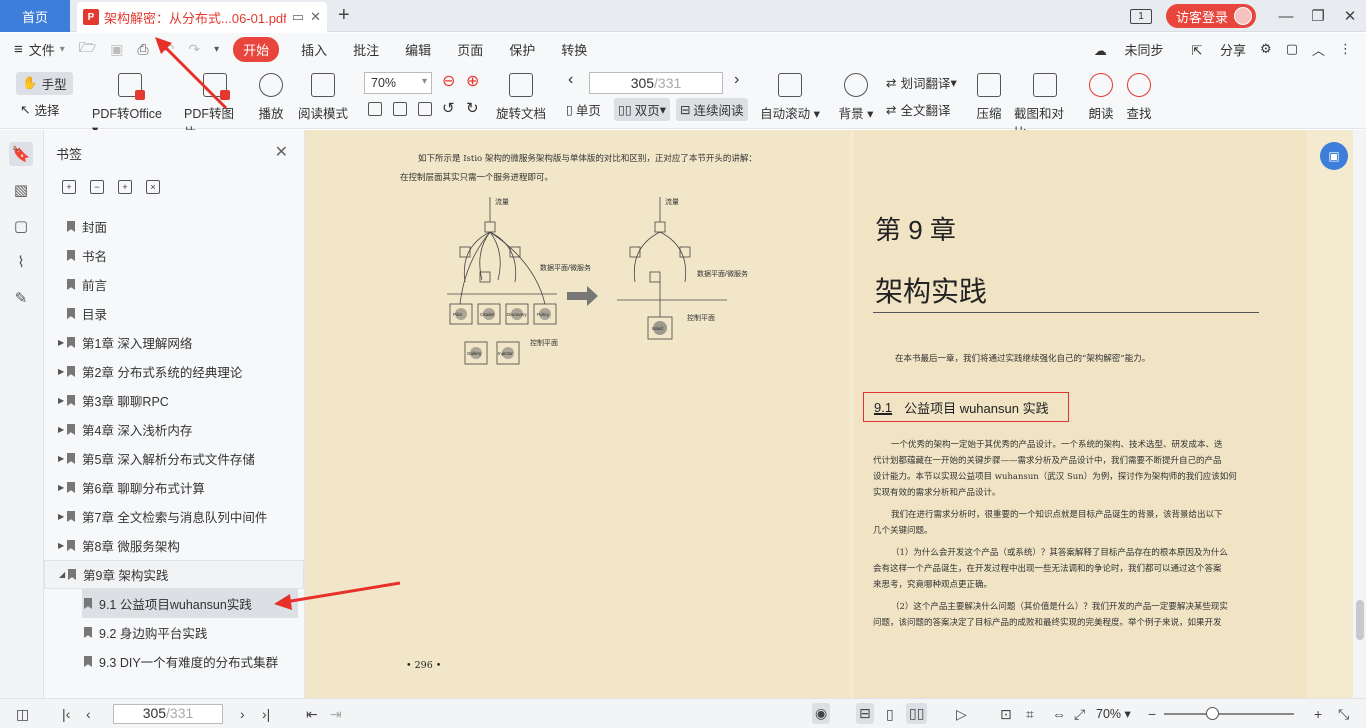 The width and height of the screenshot is (1366, 728). What do you see at coordinates (989, 97) in the screenshot?
I see `compress-button: 压缩` at bounding box center [989, 97].